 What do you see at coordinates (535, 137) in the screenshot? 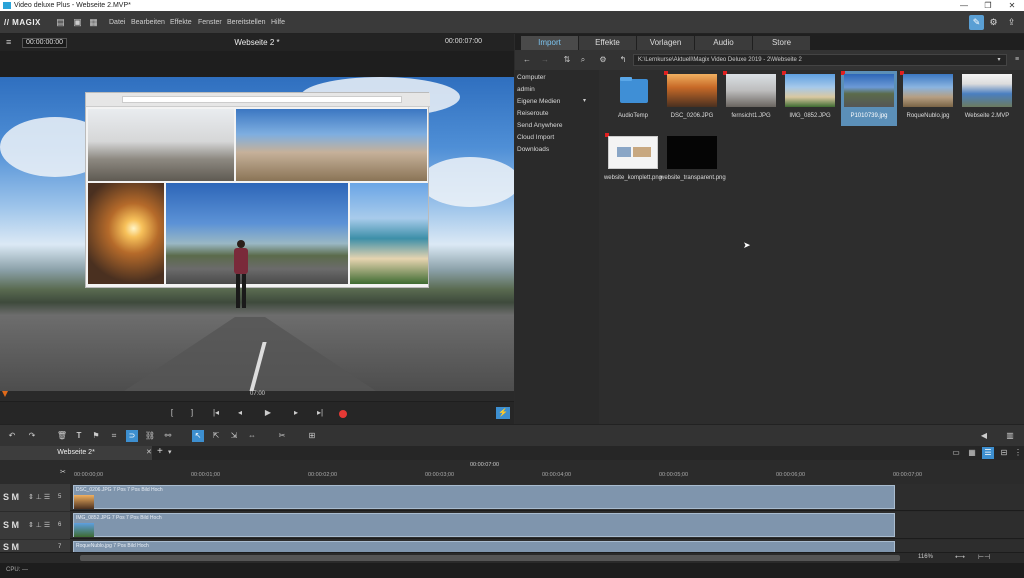
I see `tree-item-cloud-import: Cloud Import` at bounding box center [535, 137].